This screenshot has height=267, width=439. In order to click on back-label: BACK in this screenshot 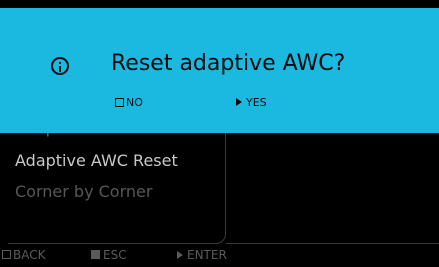, I will do `click(29, 255)`.